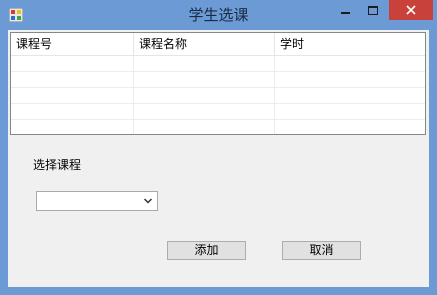 This screenshot has height=295, width=437. Describe the element at coordinates (345, 10) in the screenshot. I see `minimize-button` at that location.